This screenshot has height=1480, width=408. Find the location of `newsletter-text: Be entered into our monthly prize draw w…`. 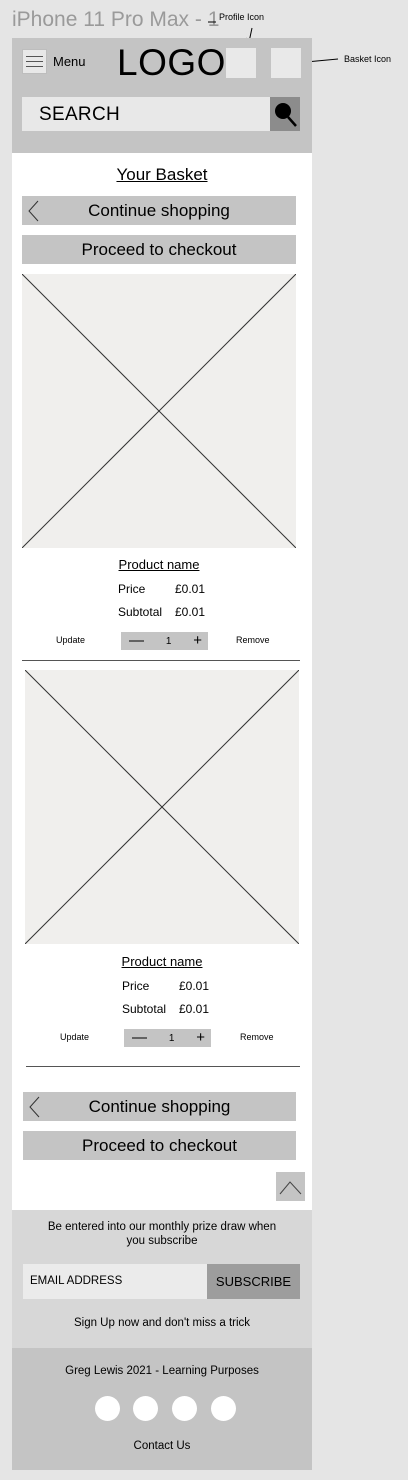

newsletter-text: Be entered into our monthly prize draw w… is located at coordinates (162, 1234).